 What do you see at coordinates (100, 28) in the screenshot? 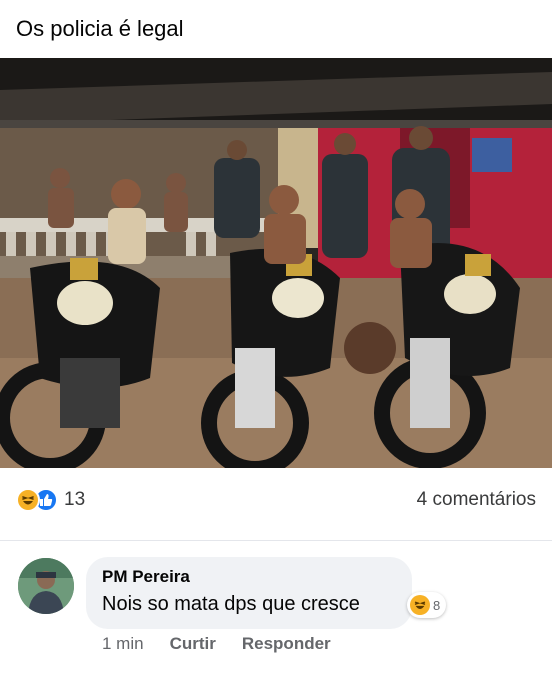
I see `post-text: Os policia é legal` at bounding box center [100, 28].